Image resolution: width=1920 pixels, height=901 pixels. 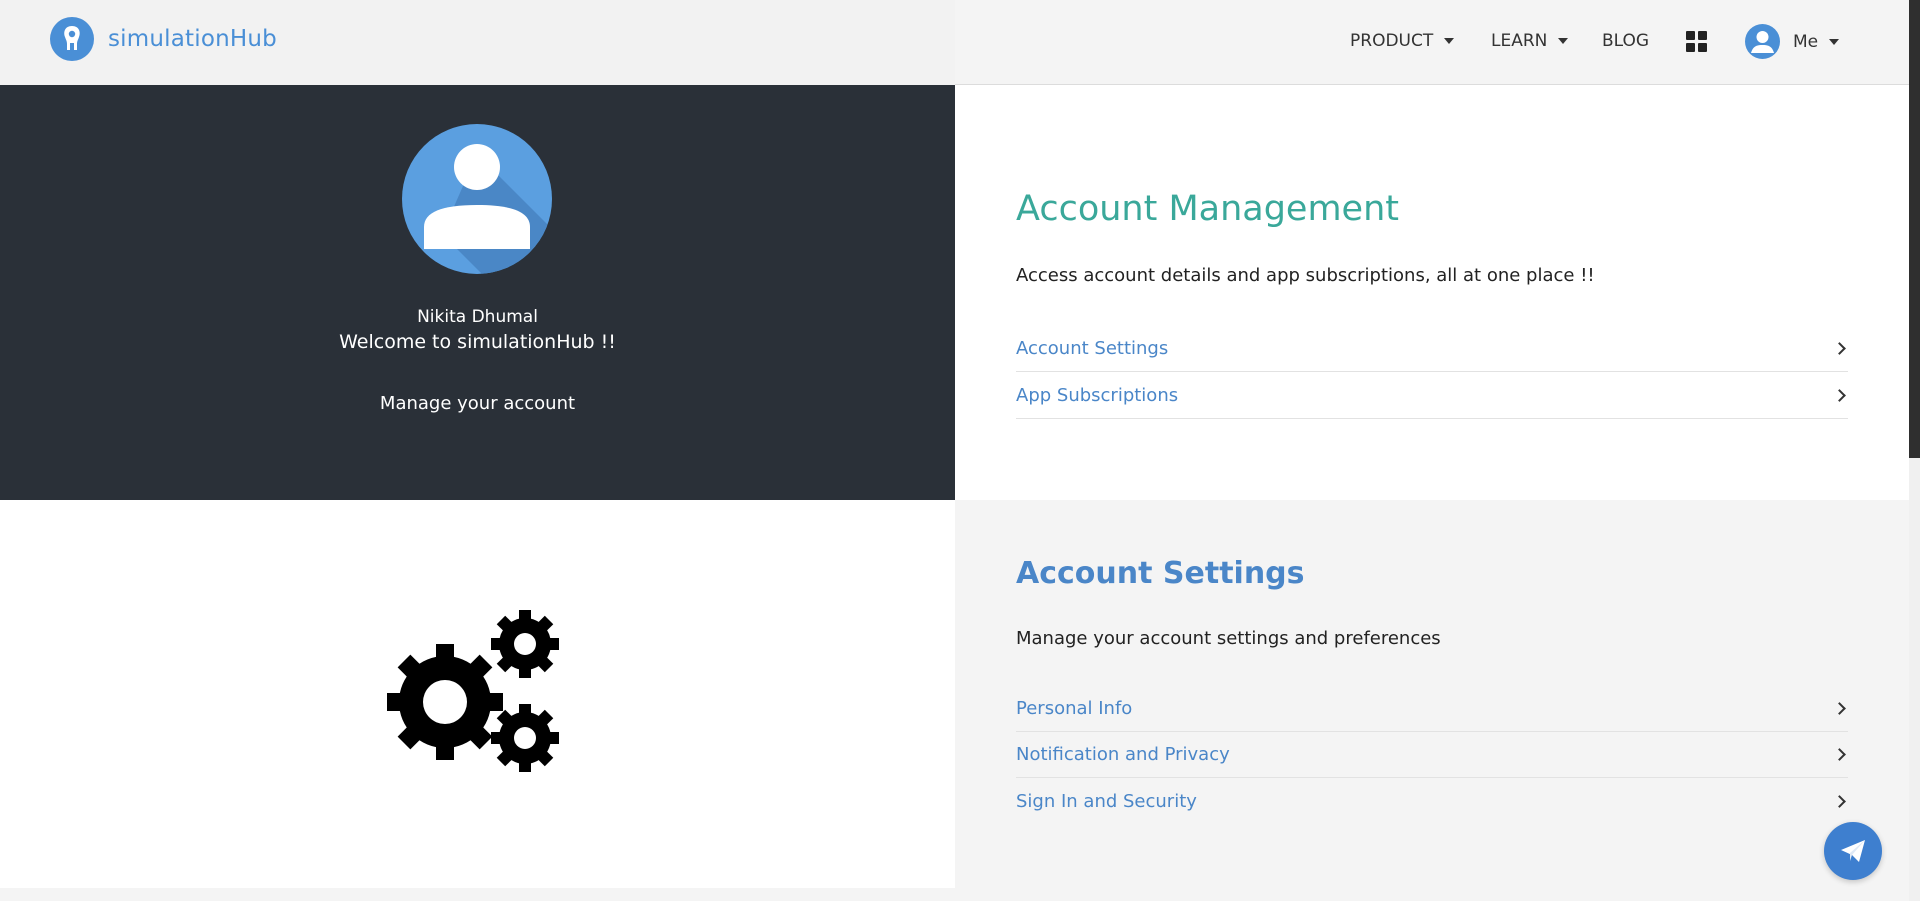 What do you see at coordinates (477, 342) in the screenshot?
I see `welcome-message: Welcome to simulationHub !!` at bounding box center [477, 342].